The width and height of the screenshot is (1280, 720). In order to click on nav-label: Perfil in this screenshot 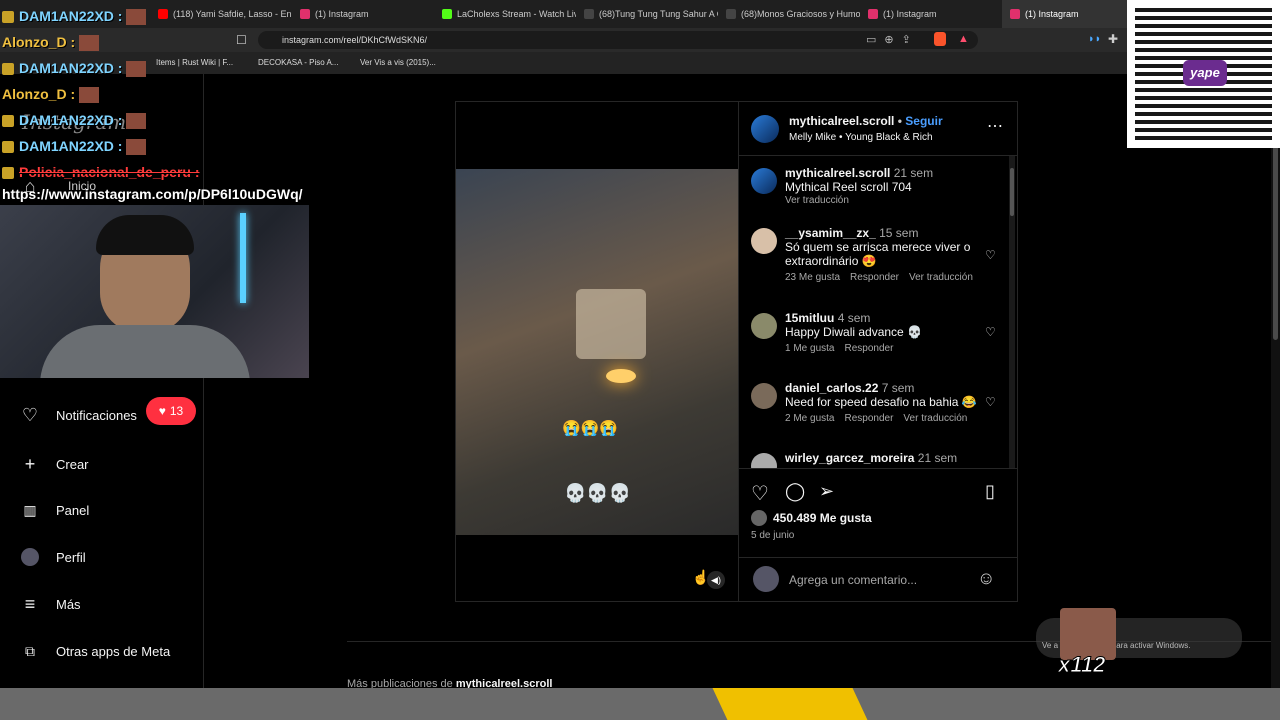, I will do `click(71, 557)`.